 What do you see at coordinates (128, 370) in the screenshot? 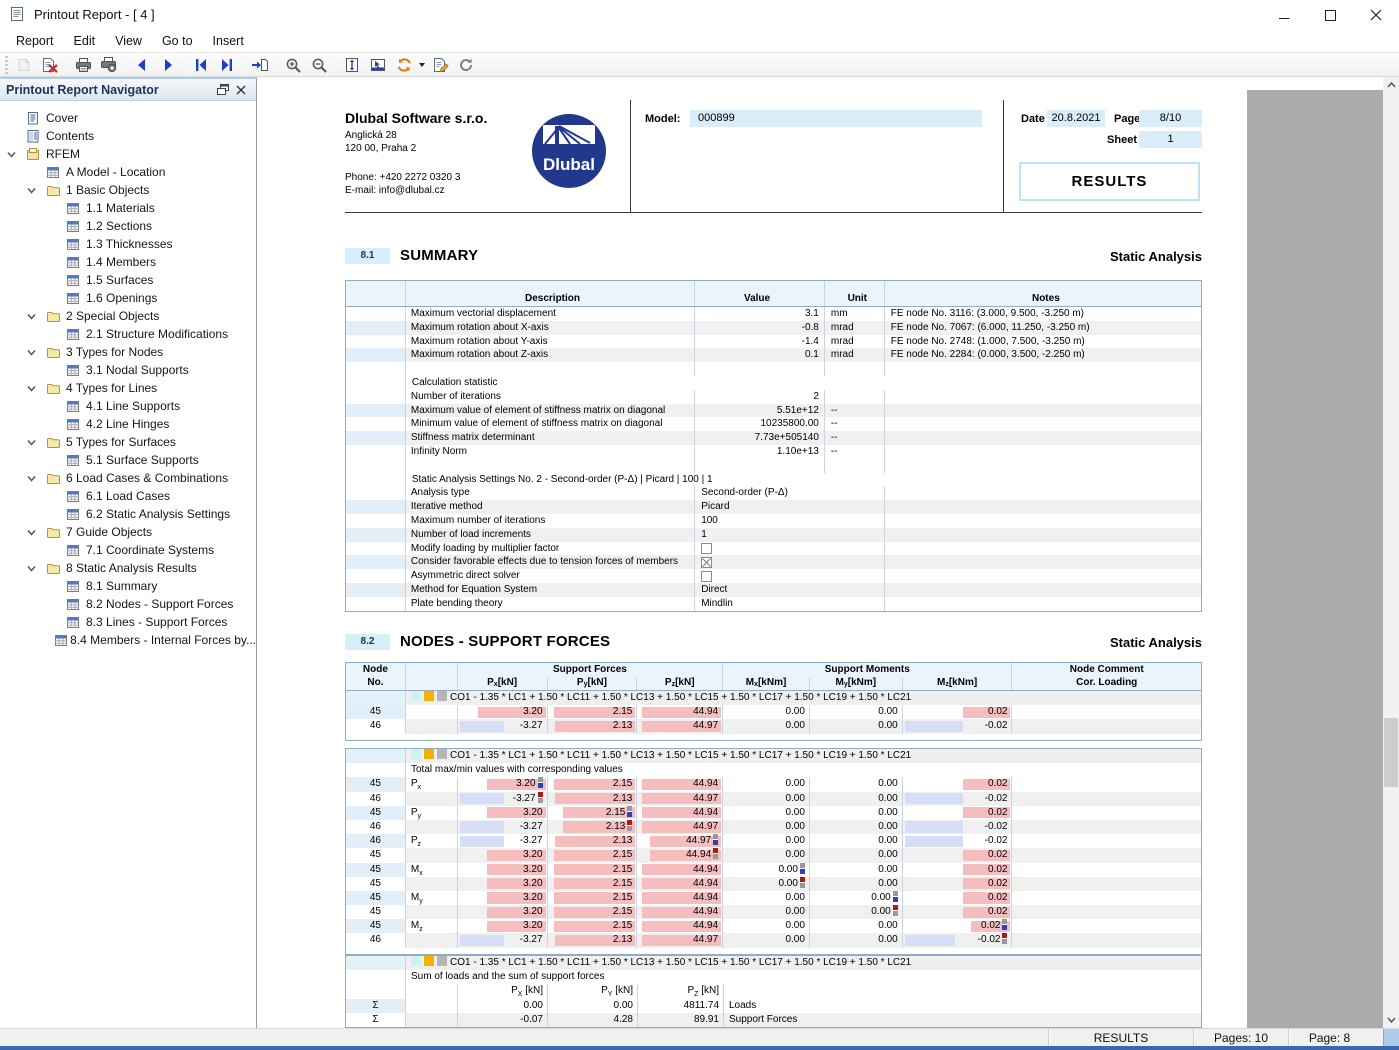
I see `nav-item-3-1-nodal-supports: 3.1 Nodal Supports` at bounding box center [128, 370].